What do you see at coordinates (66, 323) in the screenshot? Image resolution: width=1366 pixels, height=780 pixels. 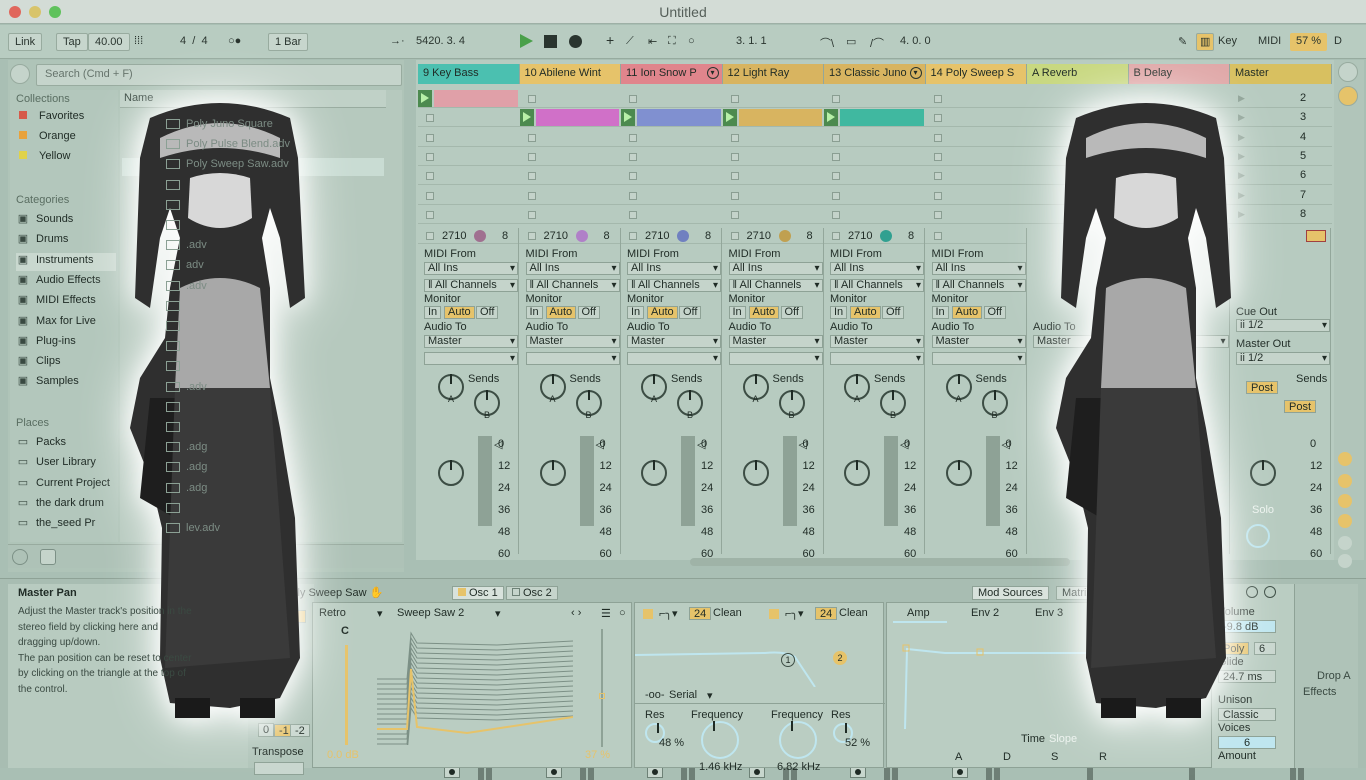 I see `sidebar-item-max-for-live: ▣ Max for Live` at bounding box center [66, 323].